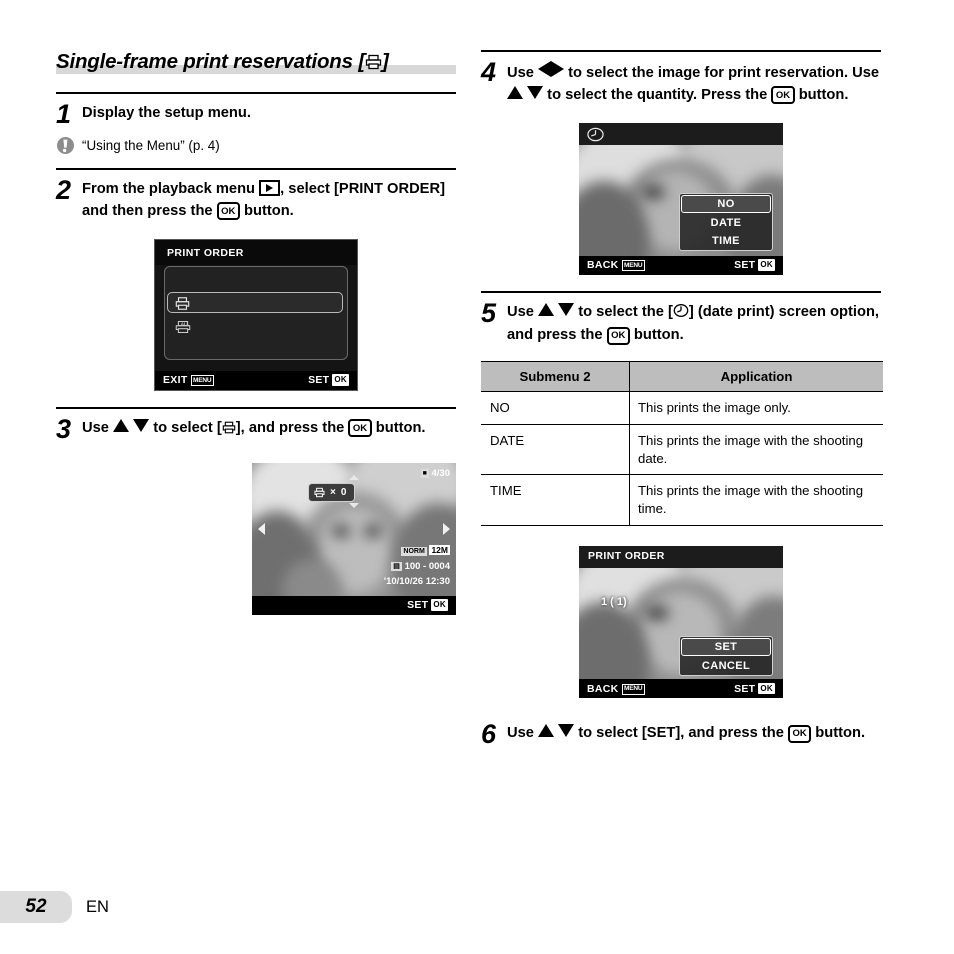  What do you see at coordinates (425, 550) in the screenshot?
I see `image-quality-info: NORM 12M` at bounding box center [425, 550].